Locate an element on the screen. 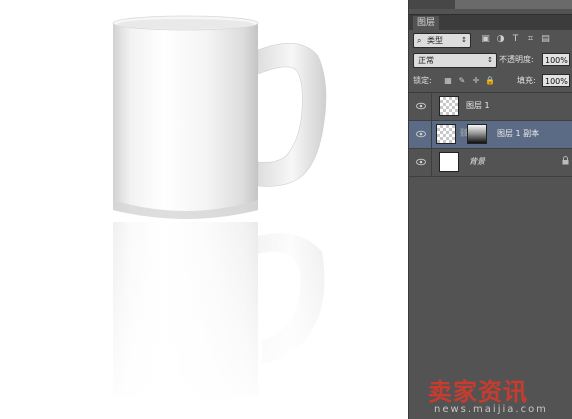 This screenshot has width=572, height=419. layer-mask-thumbnail is located at coordinates (477, 134).